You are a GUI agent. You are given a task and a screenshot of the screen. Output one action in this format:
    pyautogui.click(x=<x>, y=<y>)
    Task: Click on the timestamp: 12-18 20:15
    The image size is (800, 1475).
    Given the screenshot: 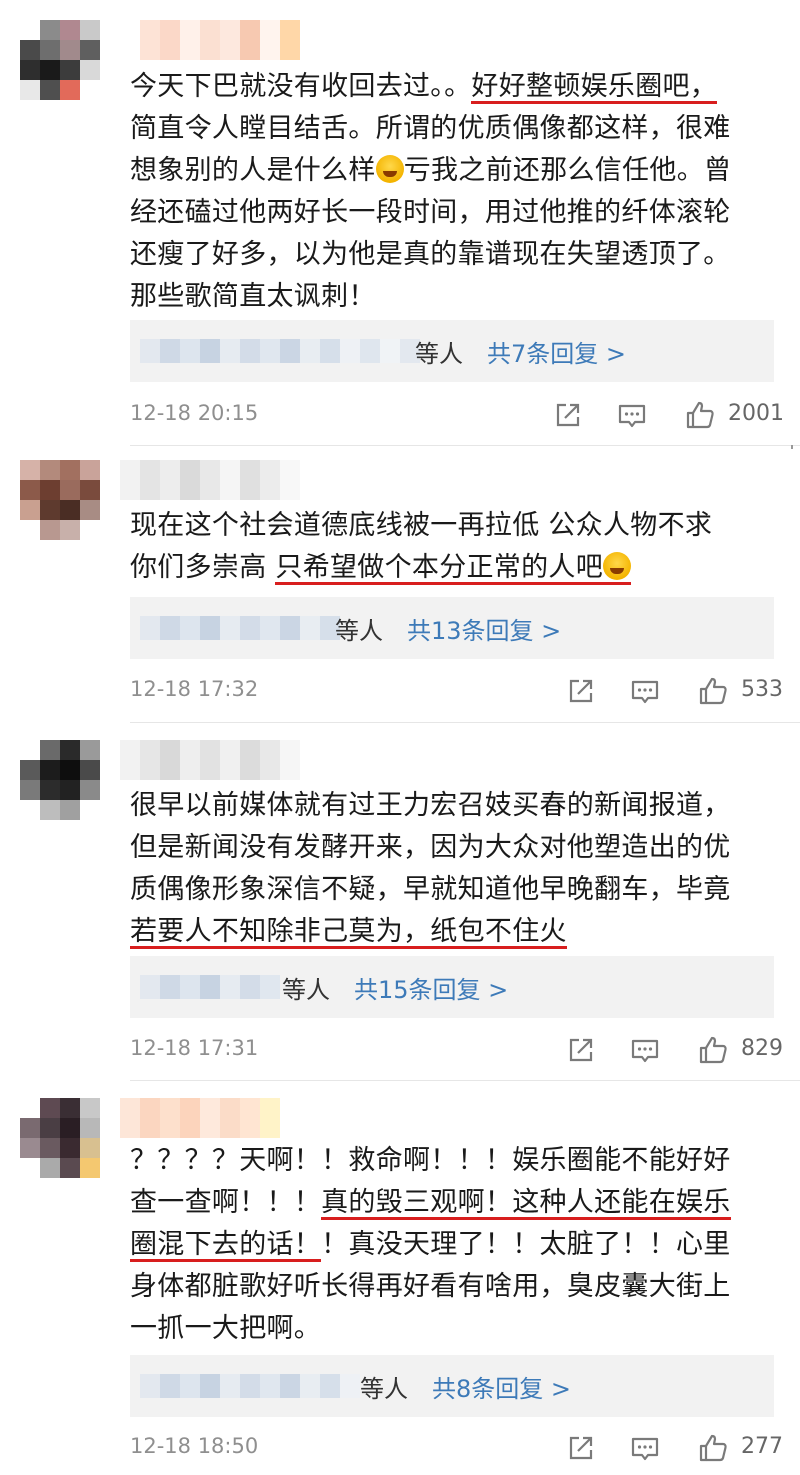 What is the action you would take?
    pyautogui.click(x=194, y=413)
    